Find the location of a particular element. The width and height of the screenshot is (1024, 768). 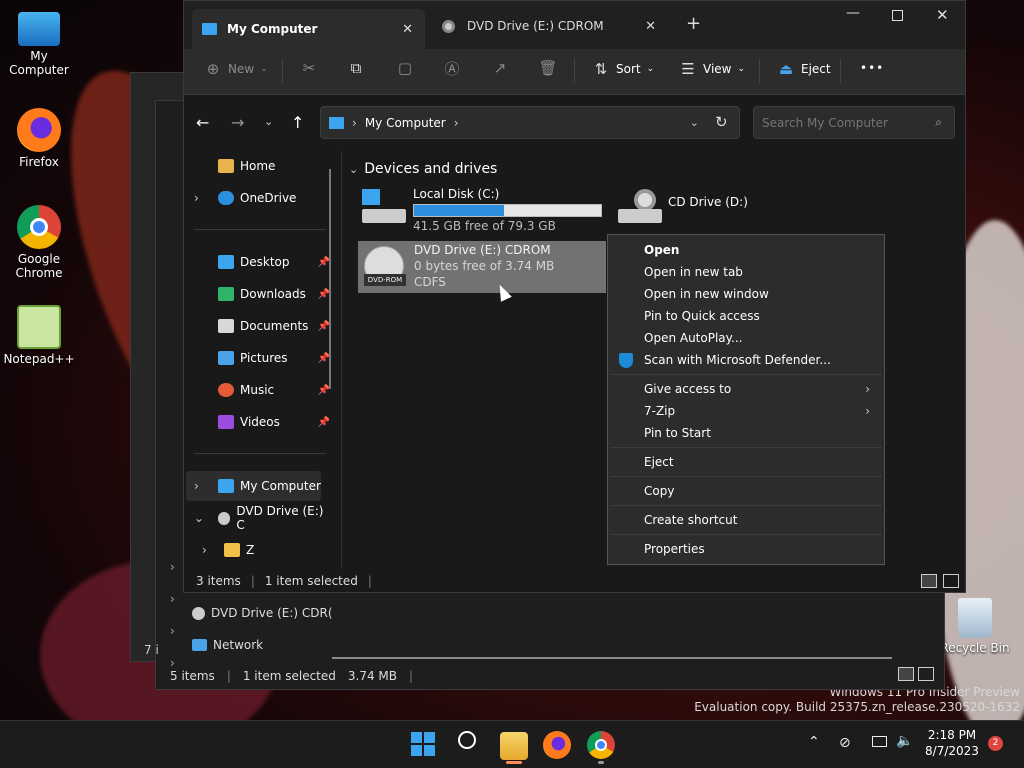

network-disconnected-icon: ⊘ is located at coordinates (845, 743).